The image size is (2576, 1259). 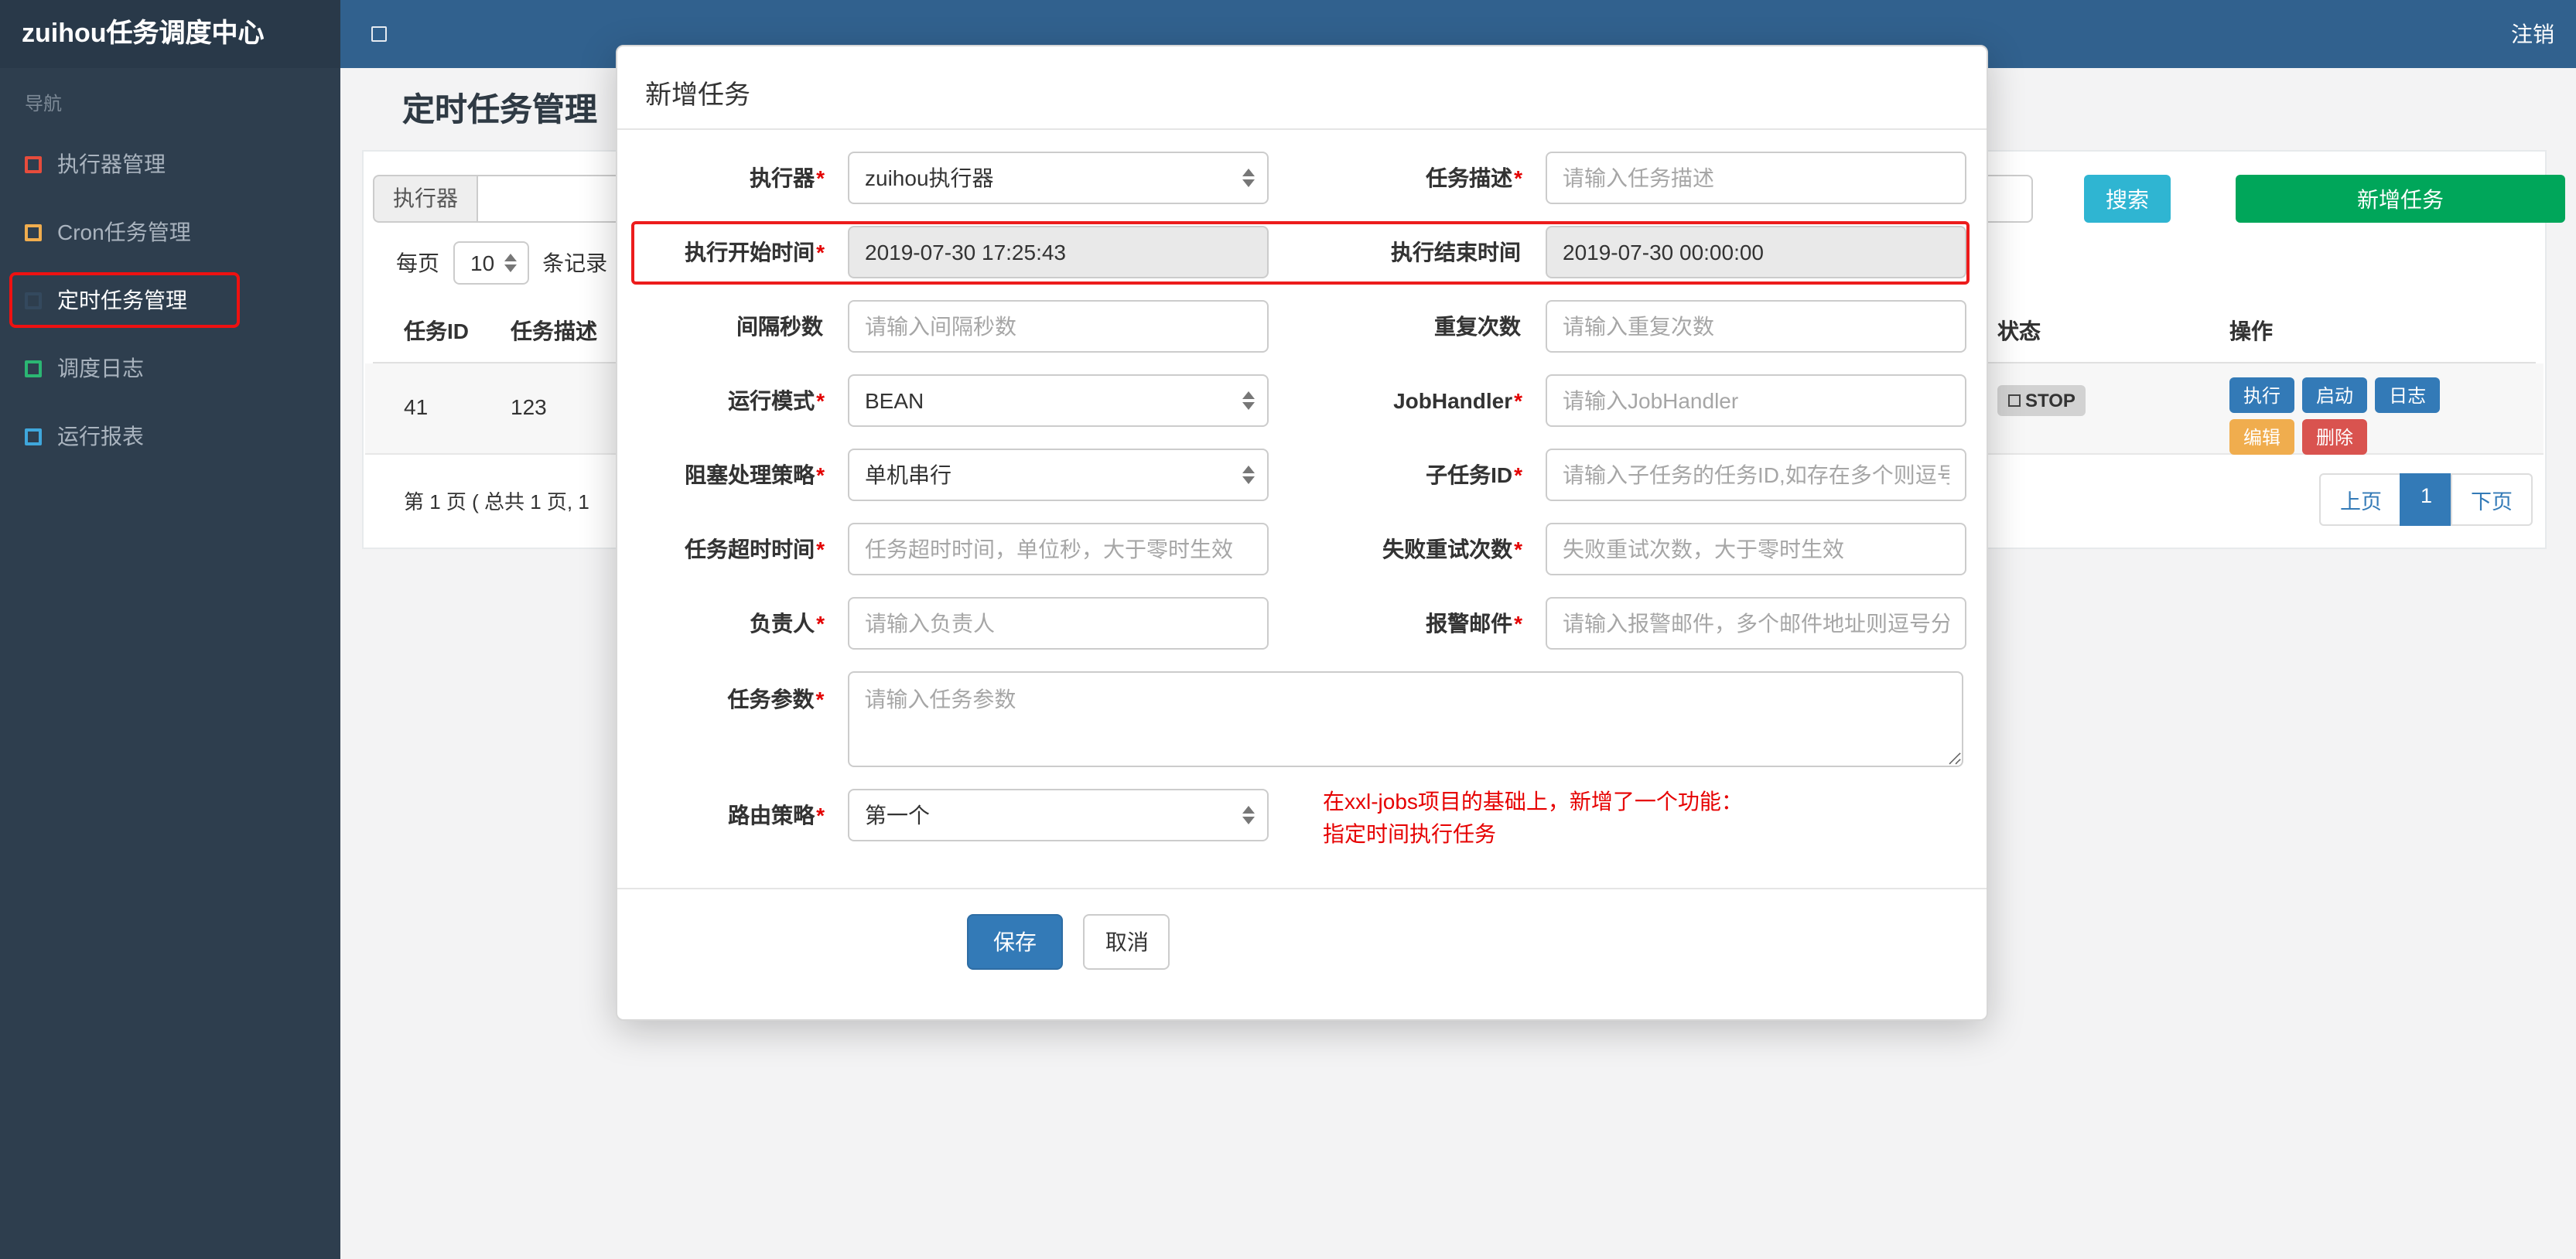 What do you see at coordinates (1456, 252) in the screenshot?
I see `end-time-label: 执行结束时间` at bounding box center [1456, 252].